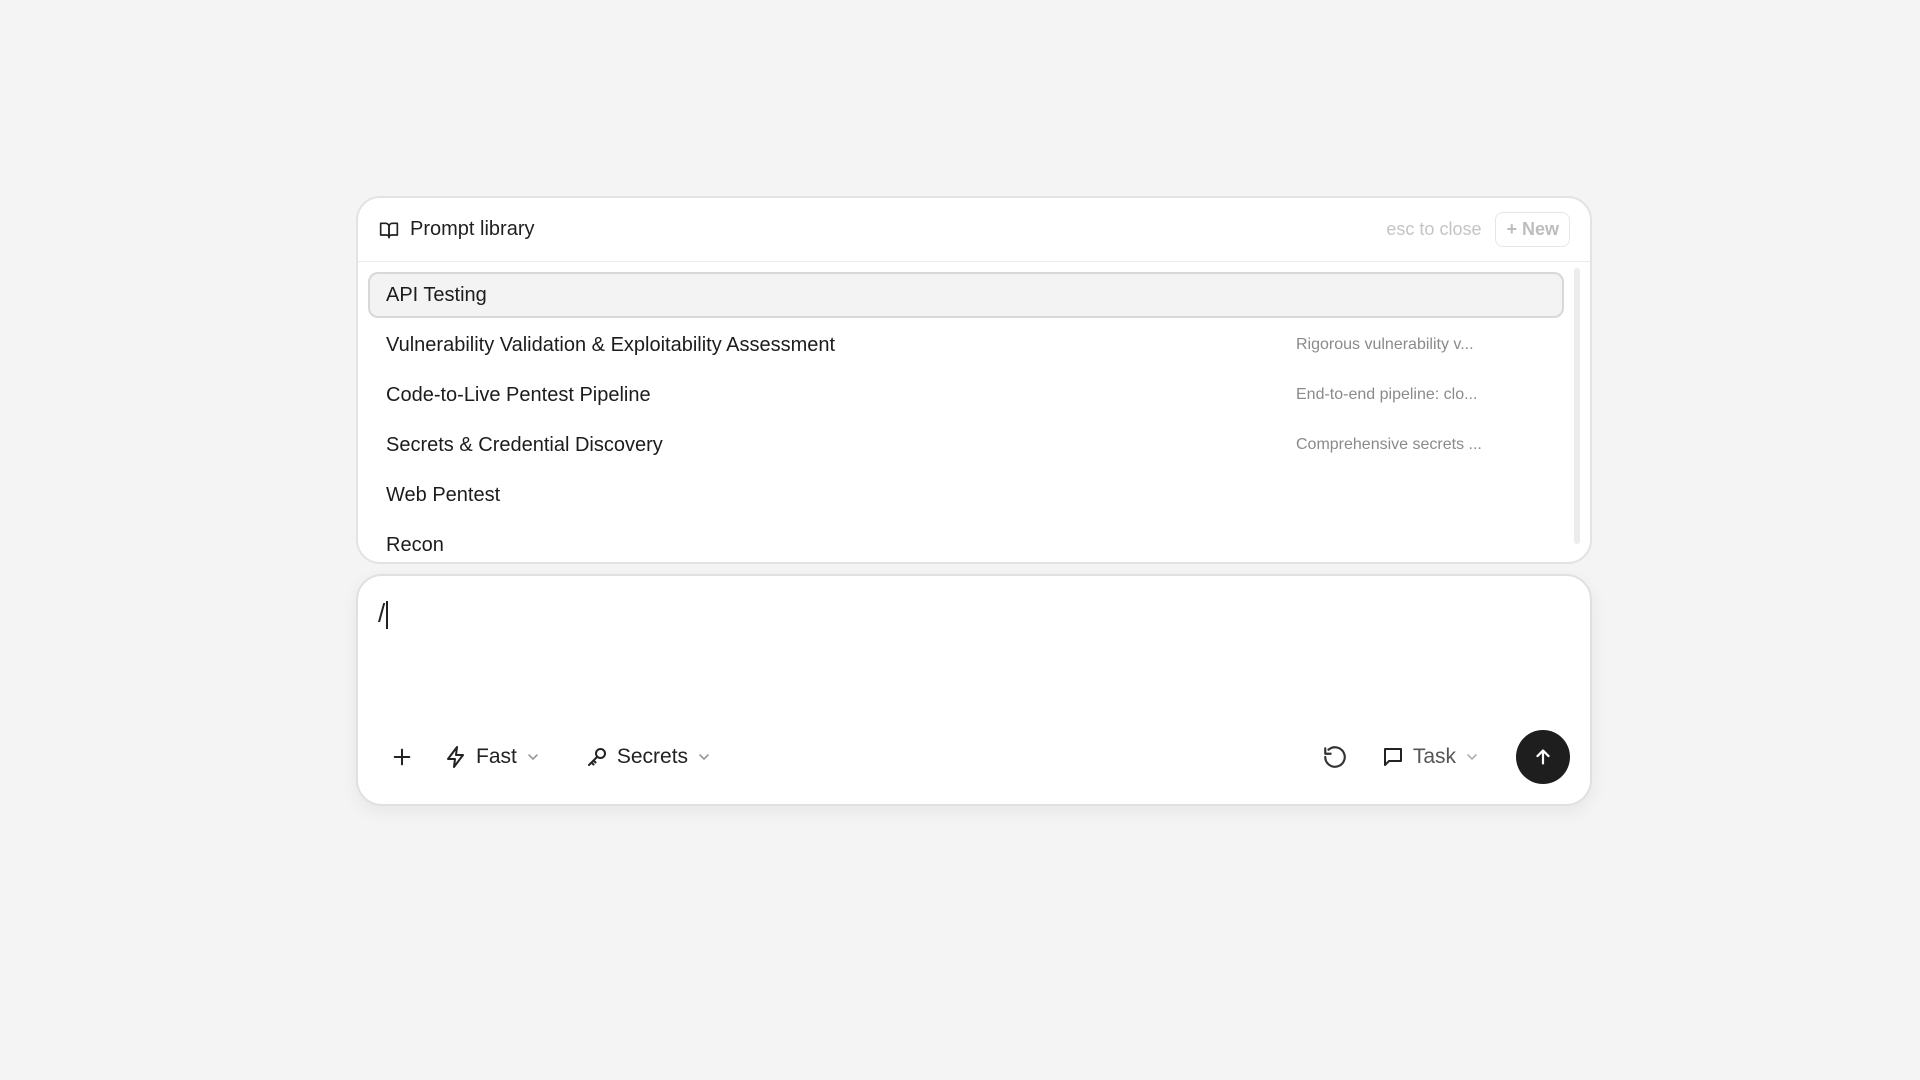 The width and height of the screenshot is (1920, 1080). Describe the element at coordinates (966, 495) in the screenshot. I see `prompt-item-web-pentest: Web Pentest` at that location.